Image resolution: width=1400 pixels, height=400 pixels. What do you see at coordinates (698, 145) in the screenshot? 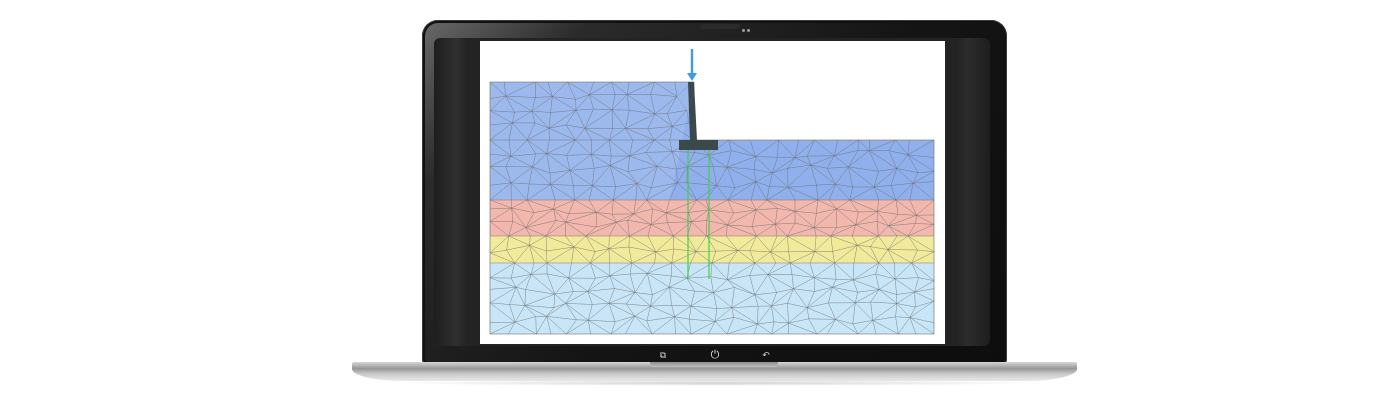
I see `footing-slab` at bounding box center [698, 145].